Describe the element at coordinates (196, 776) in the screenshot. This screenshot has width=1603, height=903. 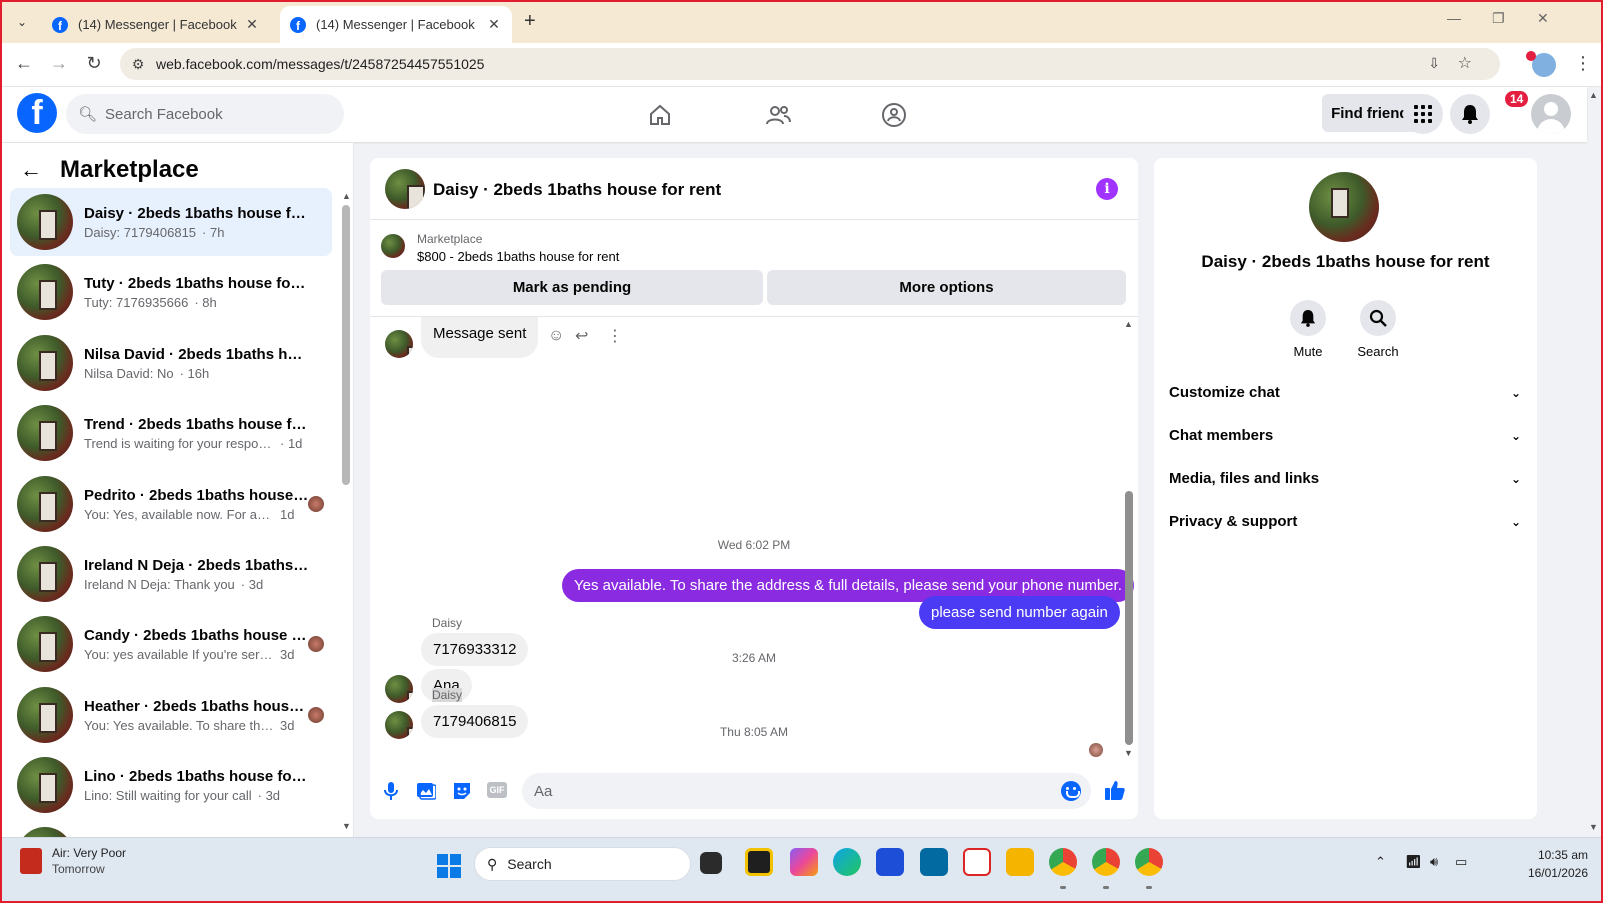
I see `conversation-name: Lino · 2beds 1baths house for rent` at that location.